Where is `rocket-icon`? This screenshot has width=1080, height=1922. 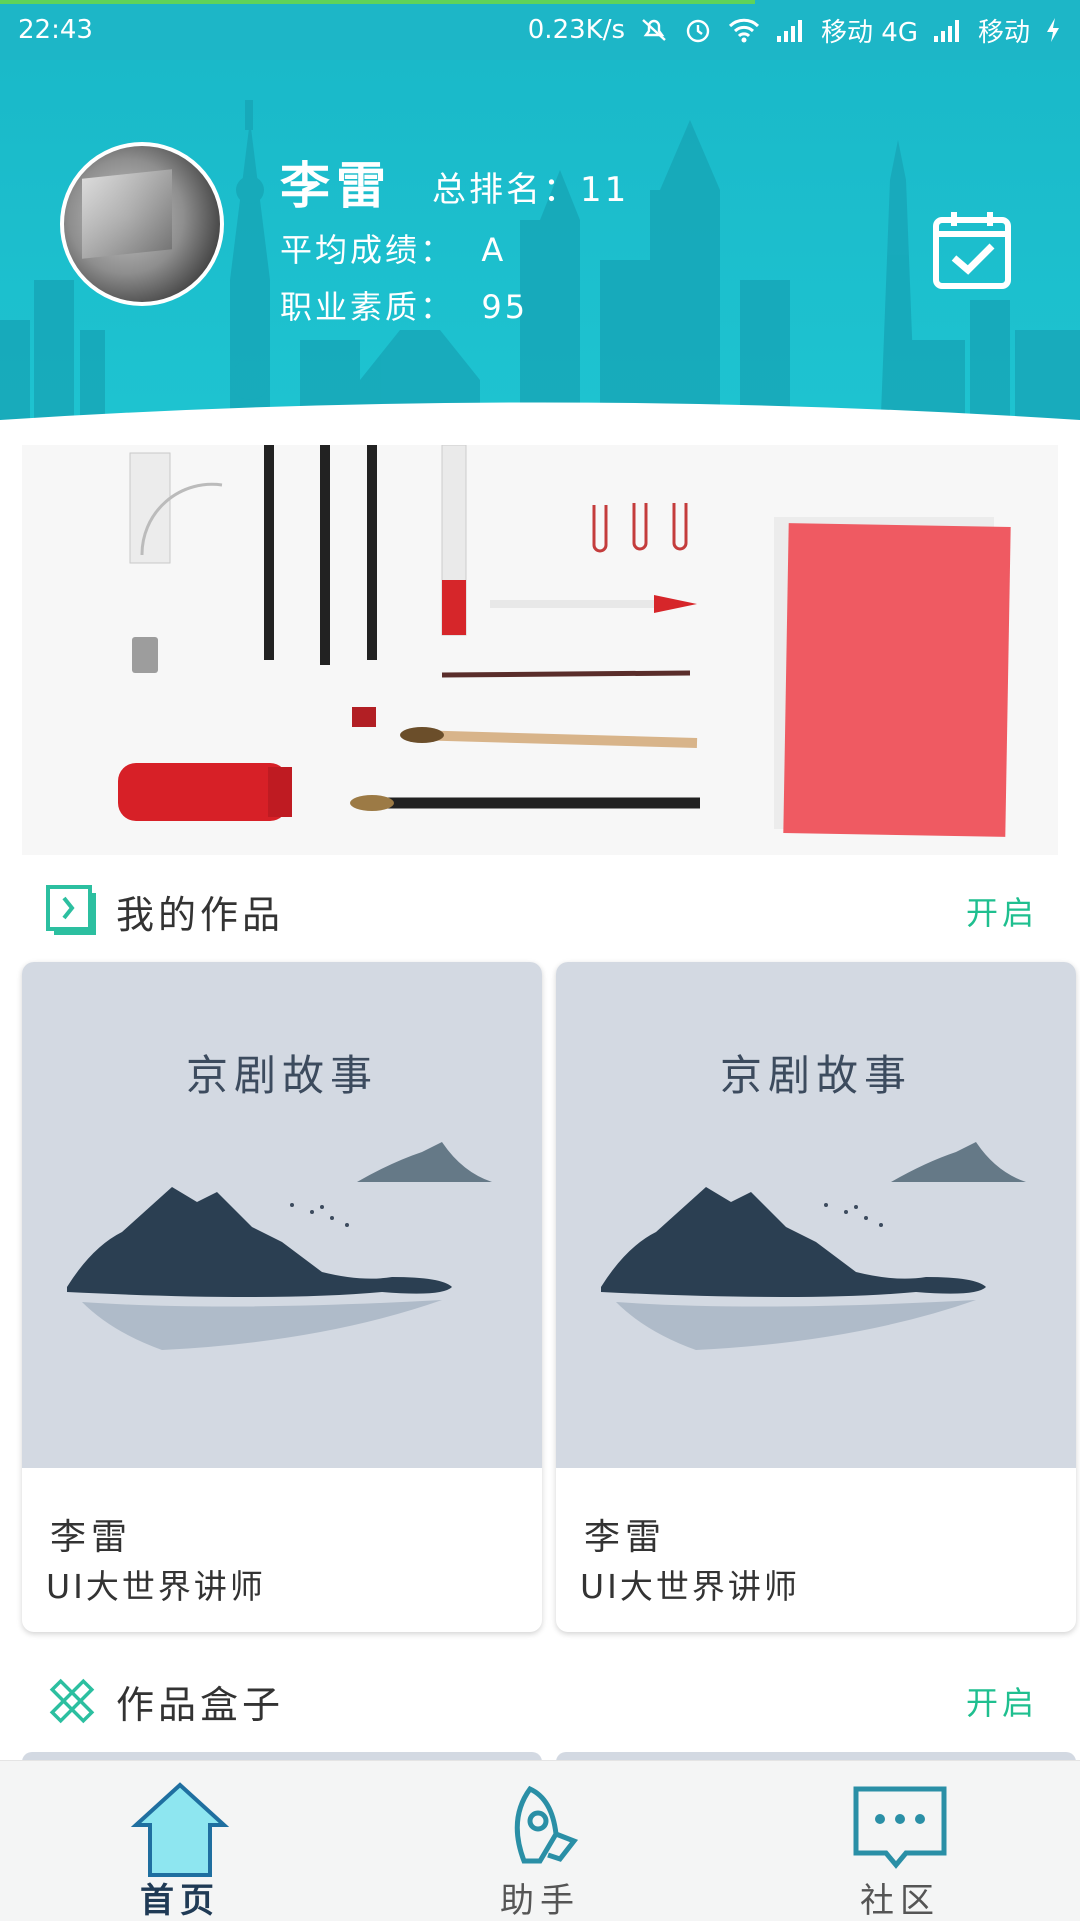 rocket-icon is located at coordinates (546, 1824).